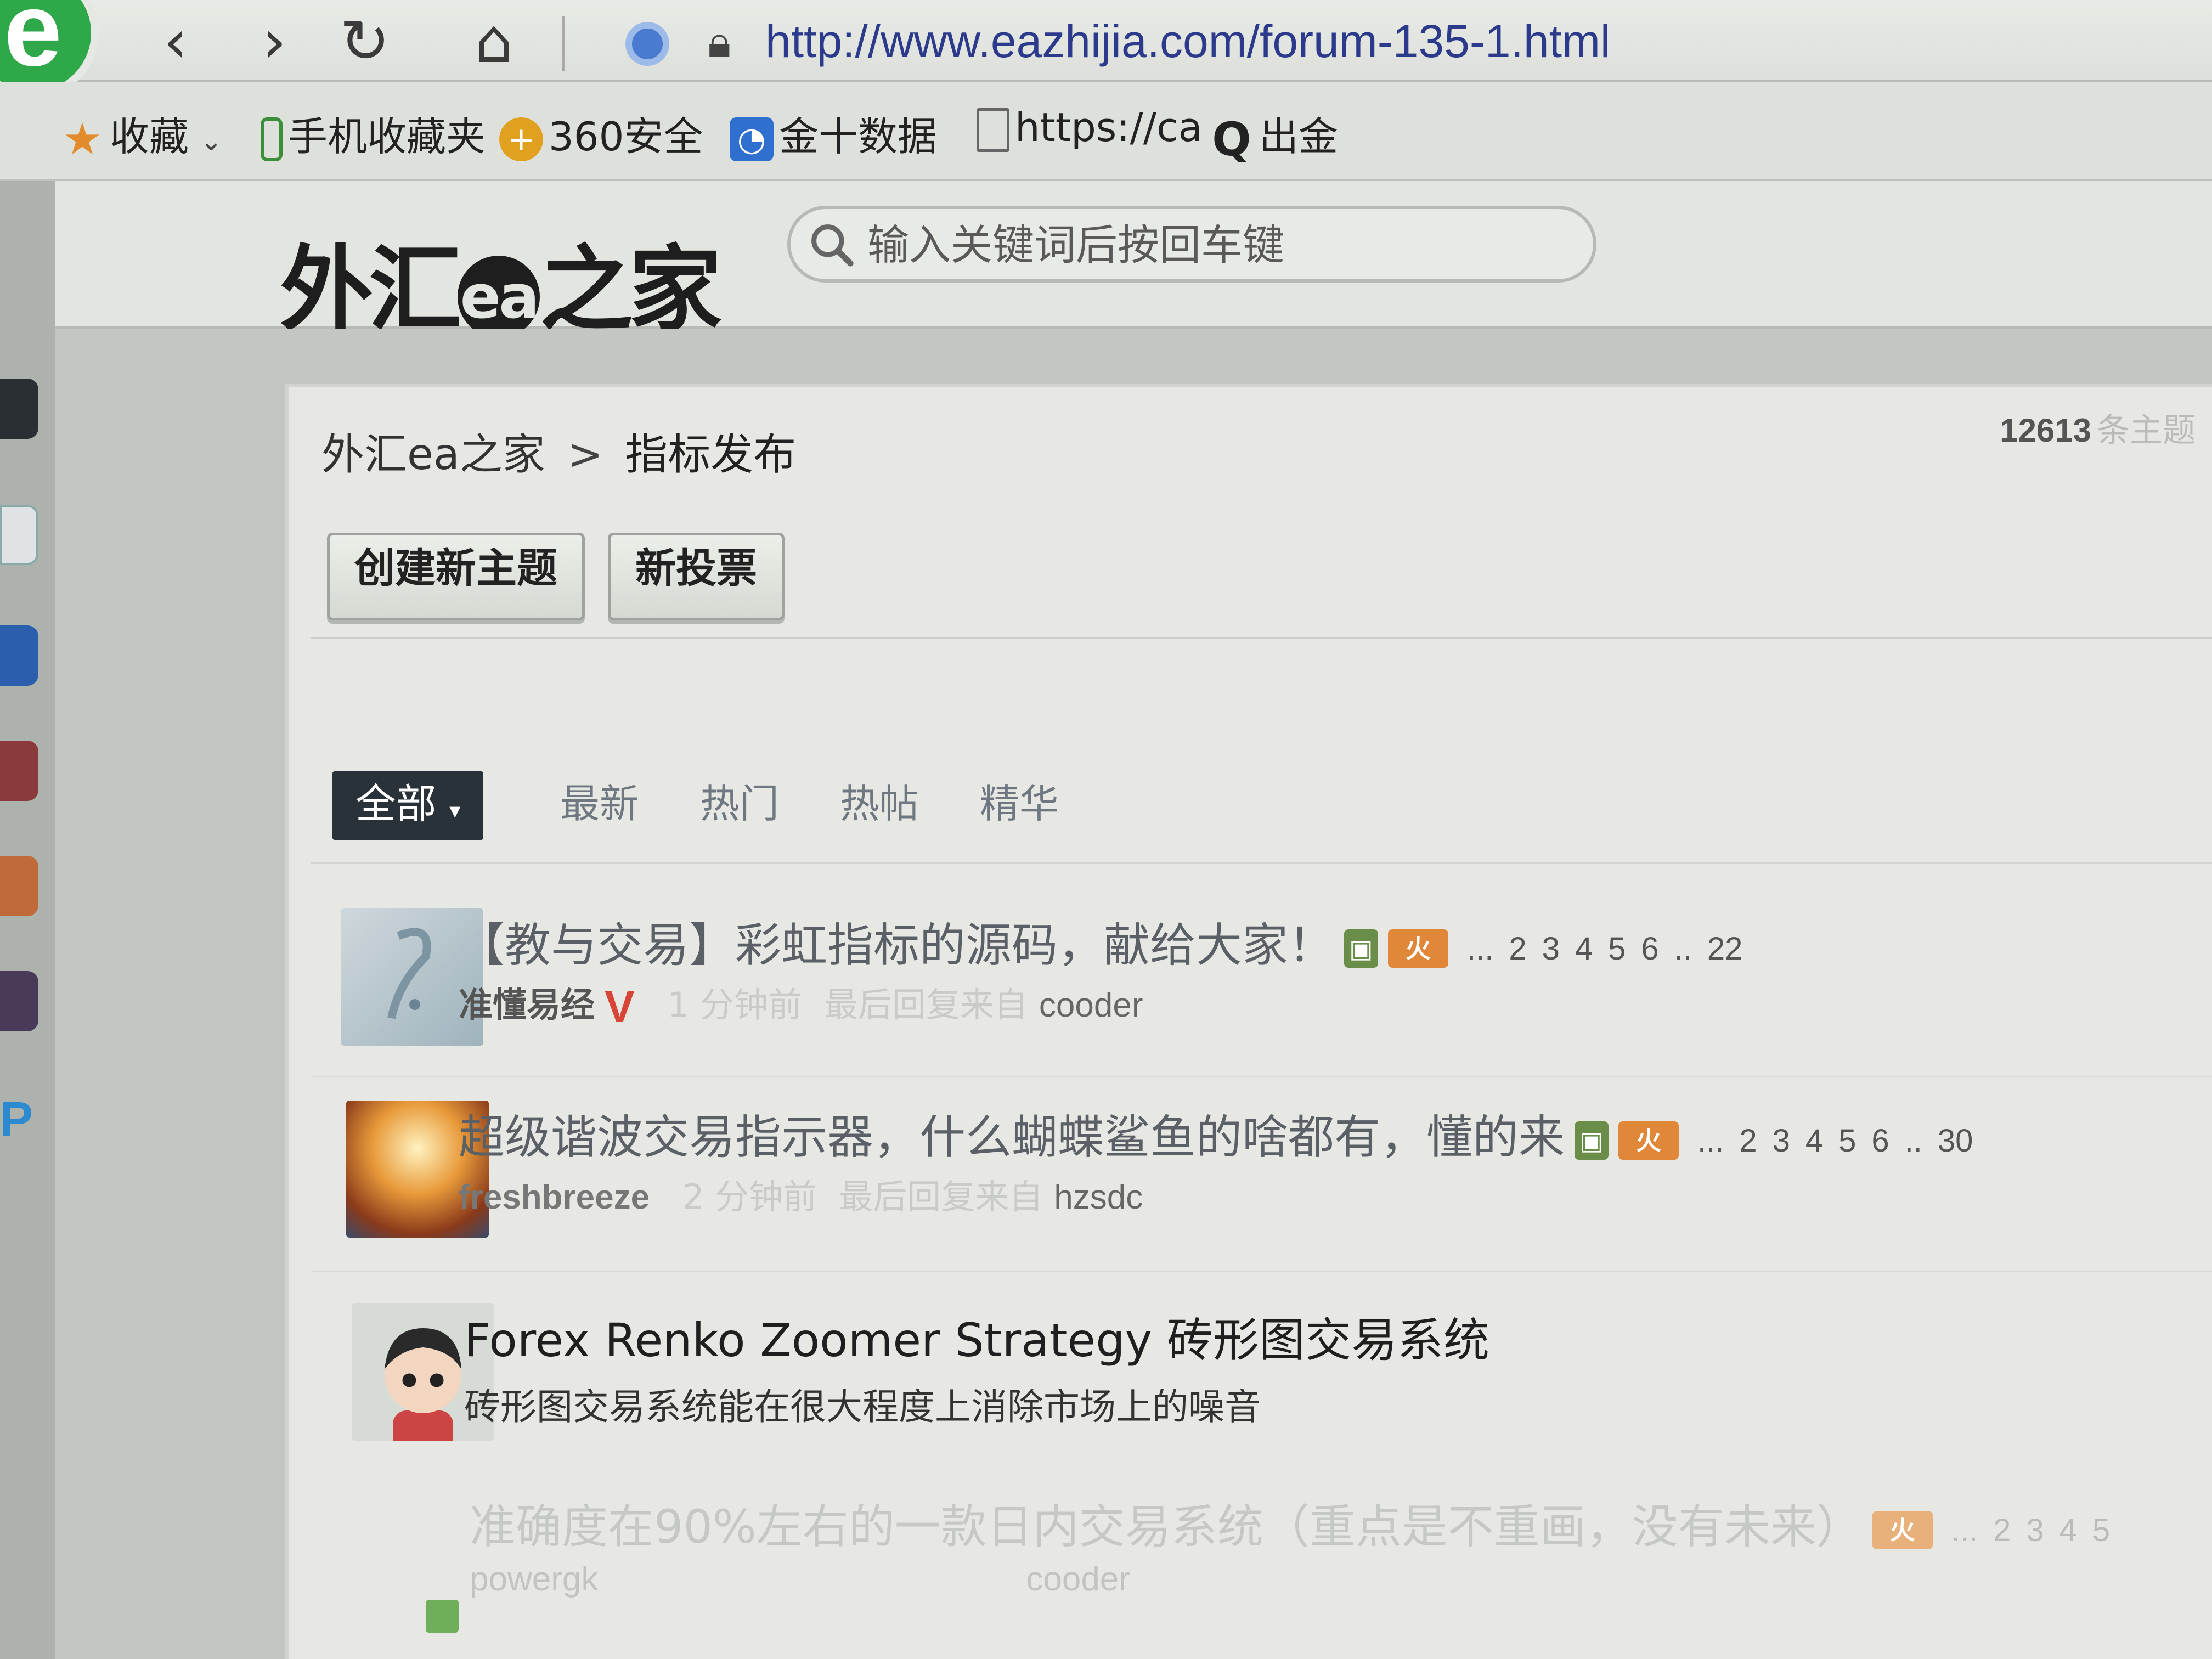 This screenshot has height=1659, width=2212. I want to click on filter-all-label: 全部, so click(396, 804).